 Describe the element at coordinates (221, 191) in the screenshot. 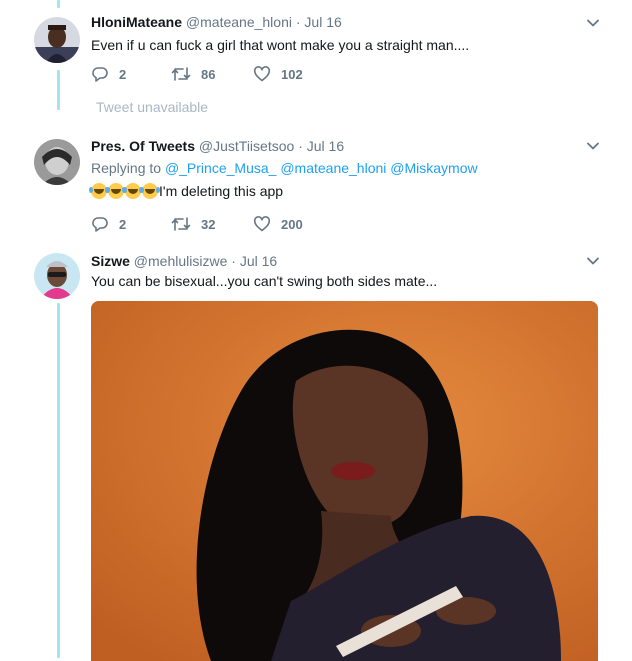

I see `tweet-text: I'm deleting this app` at that location.